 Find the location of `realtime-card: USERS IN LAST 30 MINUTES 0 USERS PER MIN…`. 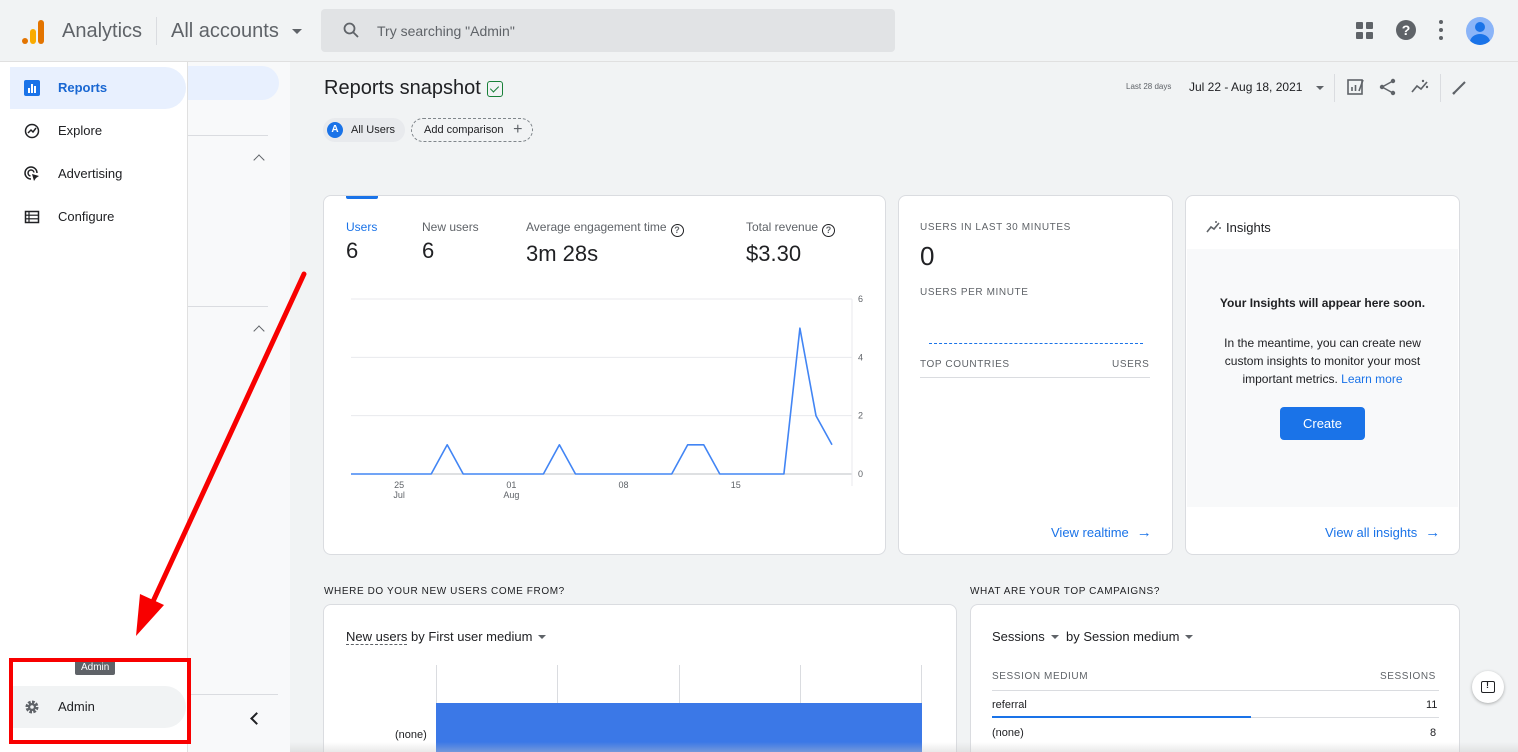

realtime-card: USERS IN LAST 30 MINUTES 0 USERS PER MIN… is located at coordinates (1035, 375).